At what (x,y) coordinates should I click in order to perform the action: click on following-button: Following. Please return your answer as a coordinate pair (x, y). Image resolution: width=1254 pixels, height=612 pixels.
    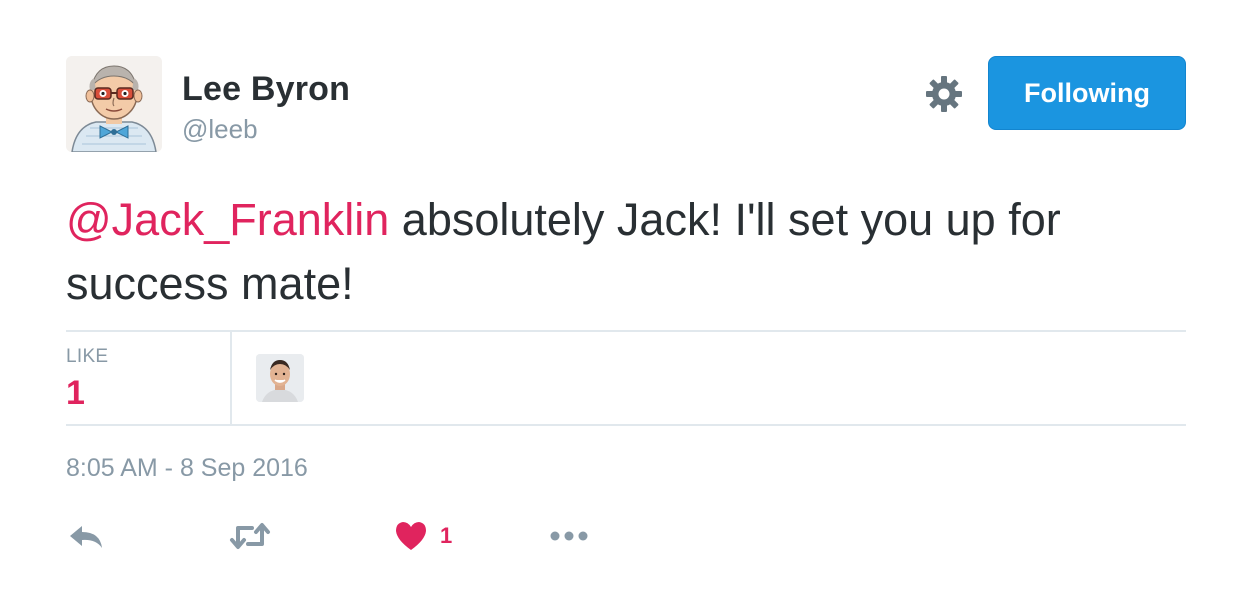
    Looking at the image, I should click on (1087, 93).